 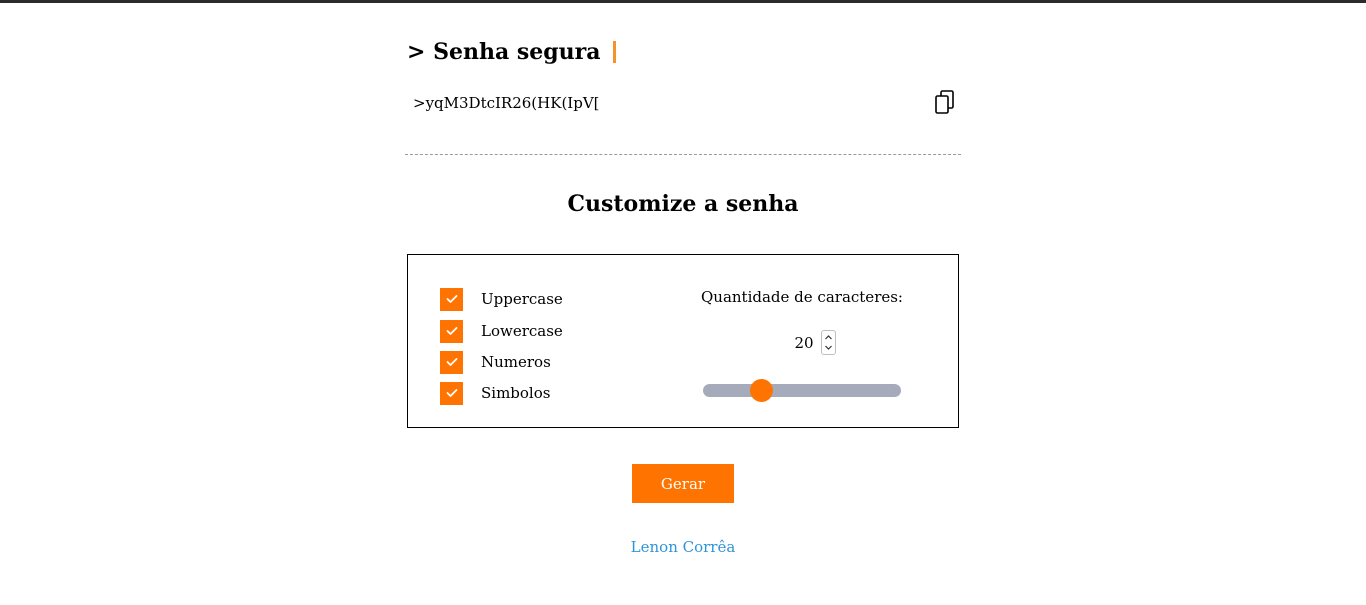 I want to click on option-simbolos: Simbolos, so click(x=495, y=393).